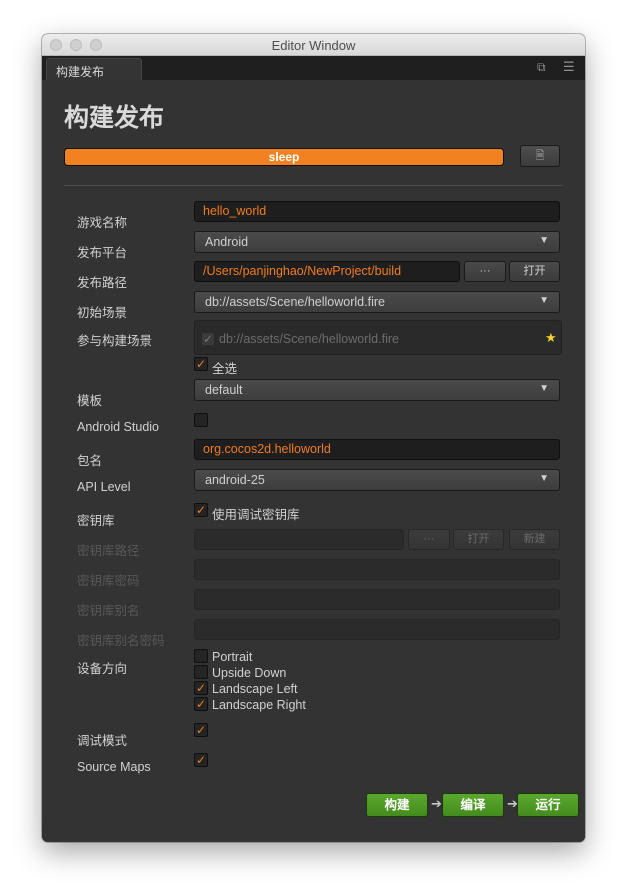  I want to click on platform-value: Android, so click(227, 242).